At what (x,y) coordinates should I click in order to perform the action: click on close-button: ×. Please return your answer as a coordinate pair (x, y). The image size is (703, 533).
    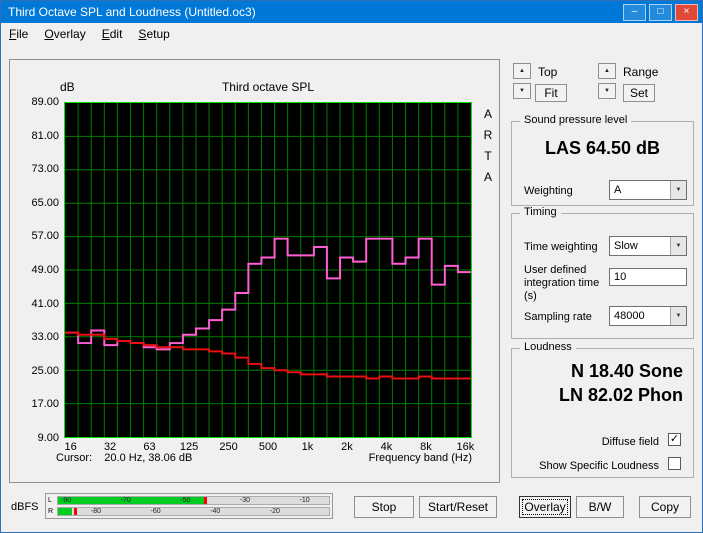
    Looking at the image, I should click on (686, 12).